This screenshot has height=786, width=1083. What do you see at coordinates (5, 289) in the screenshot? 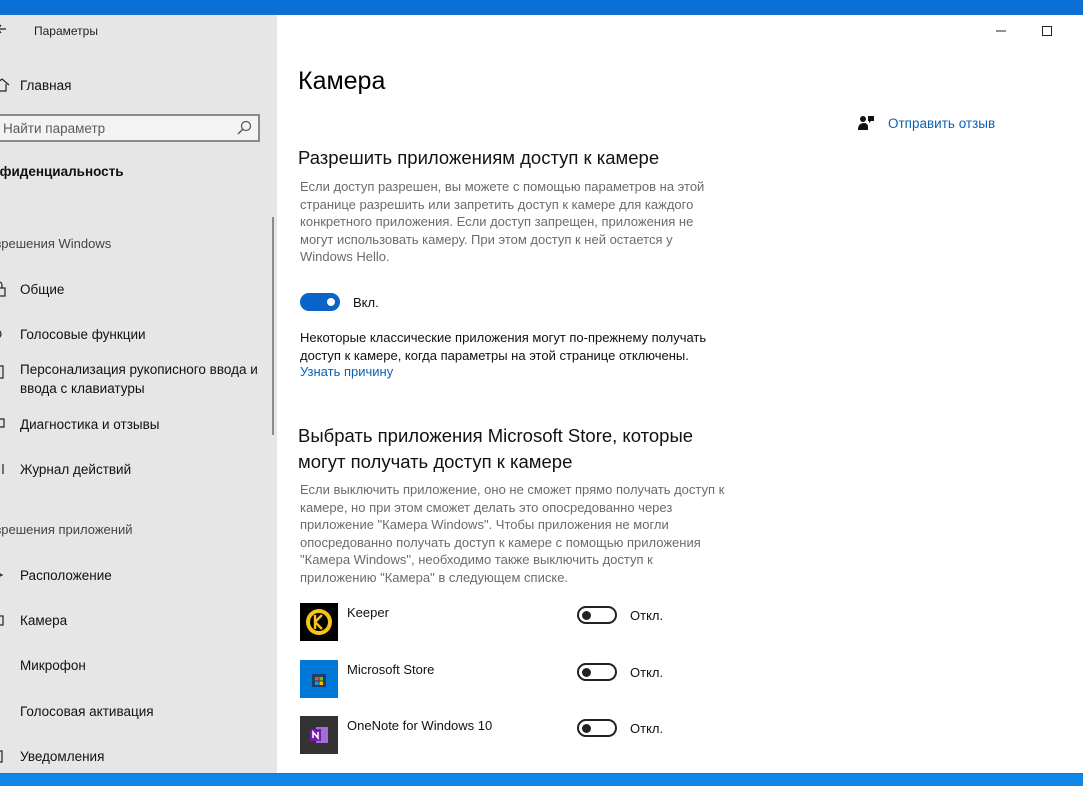
I see `lock-icon` at bounding box center [5, 289].